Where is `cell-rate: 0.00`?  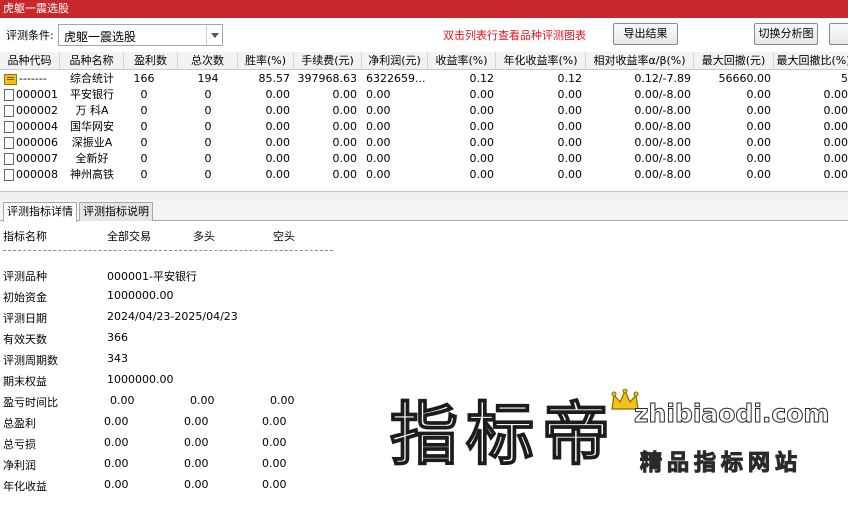
cell-rate: 0.00 is located at coordinates (278, 158).